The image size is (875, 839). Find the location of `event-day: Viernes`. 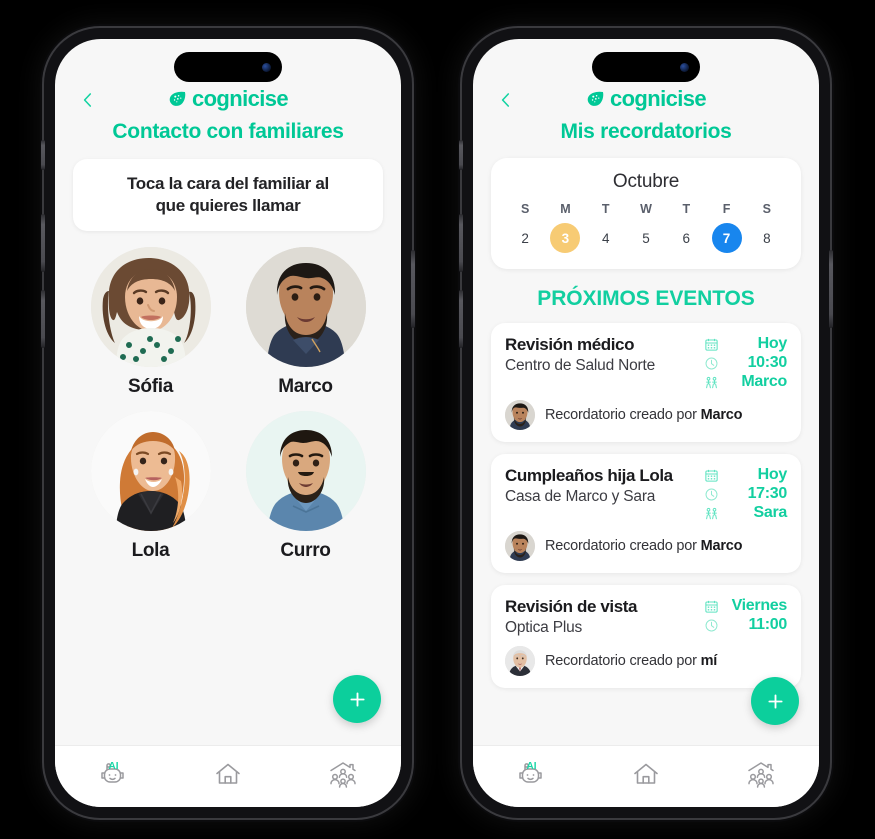

event-day: Viernes is located at coordinates (759, 605).